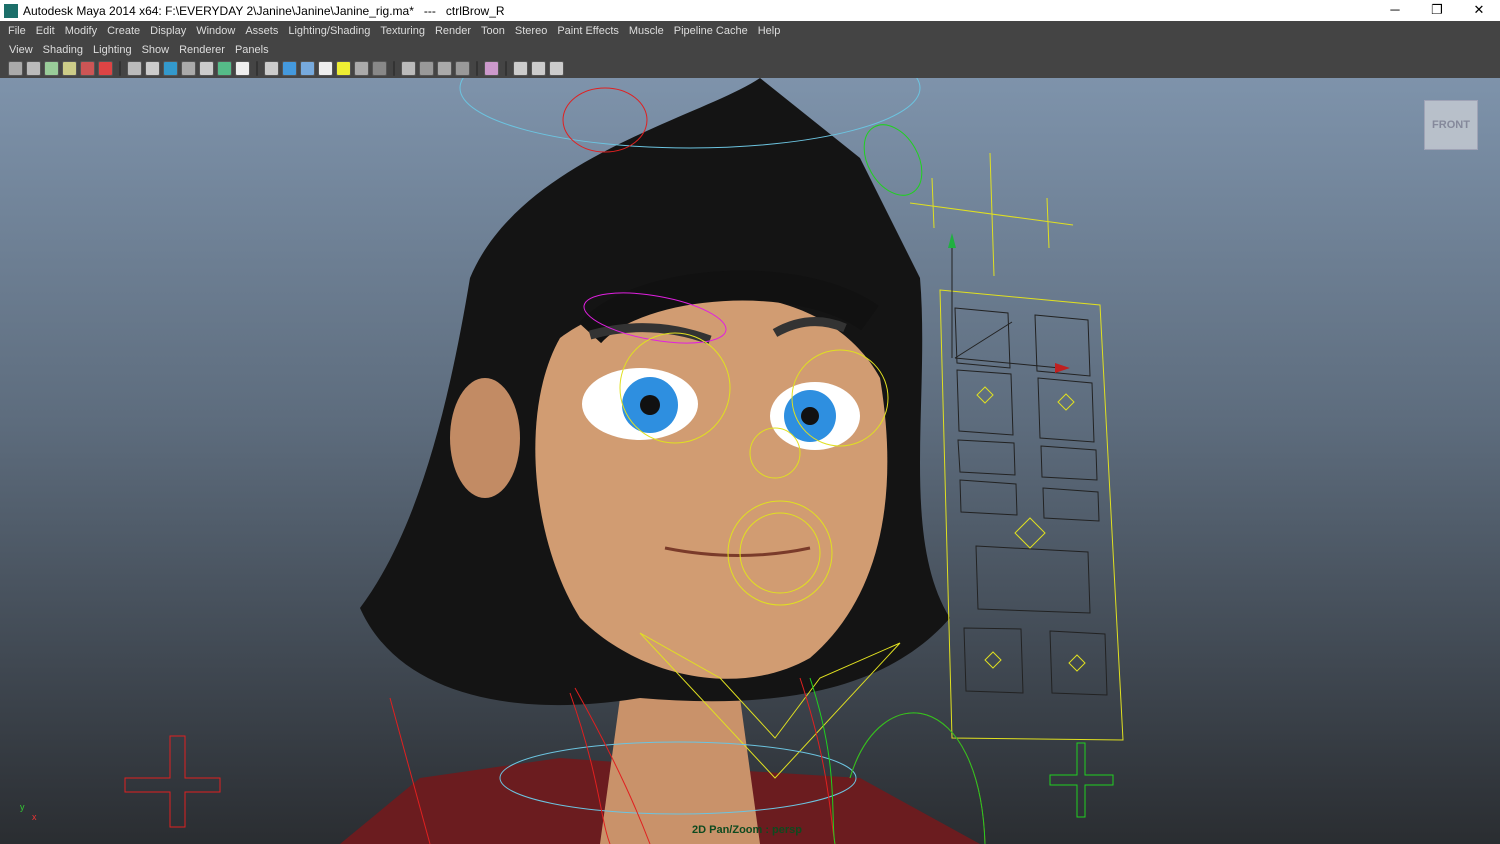 Image resolution: width=1500 pixels, height=844 pixels. Describe the element at coordinates (750, 68) in the screenshot. I see `panel-toolbar` at that location.